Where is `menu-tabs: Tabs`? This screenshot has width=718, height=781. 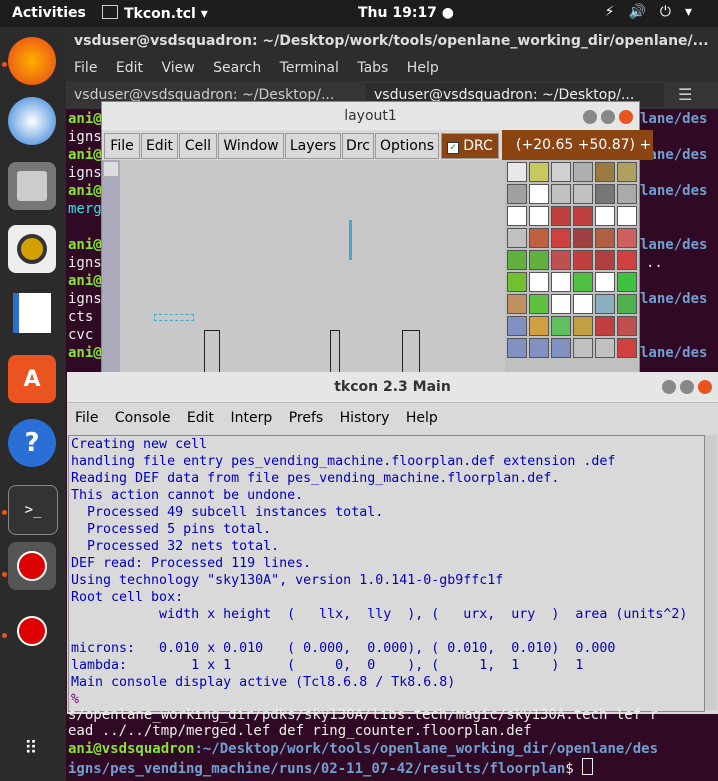
menu-tabs: Tabs is located at coordinates (372, 68).